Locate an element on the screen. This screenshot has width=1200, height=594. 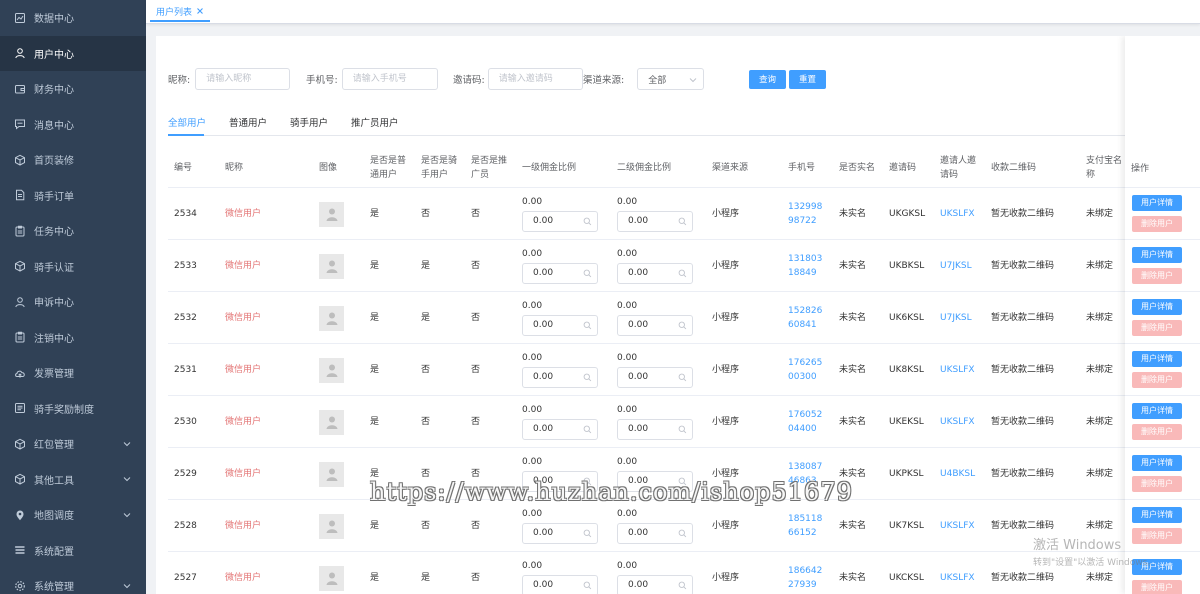
cell-invite-code: UKBKSL is located at coordinates (907, 266).